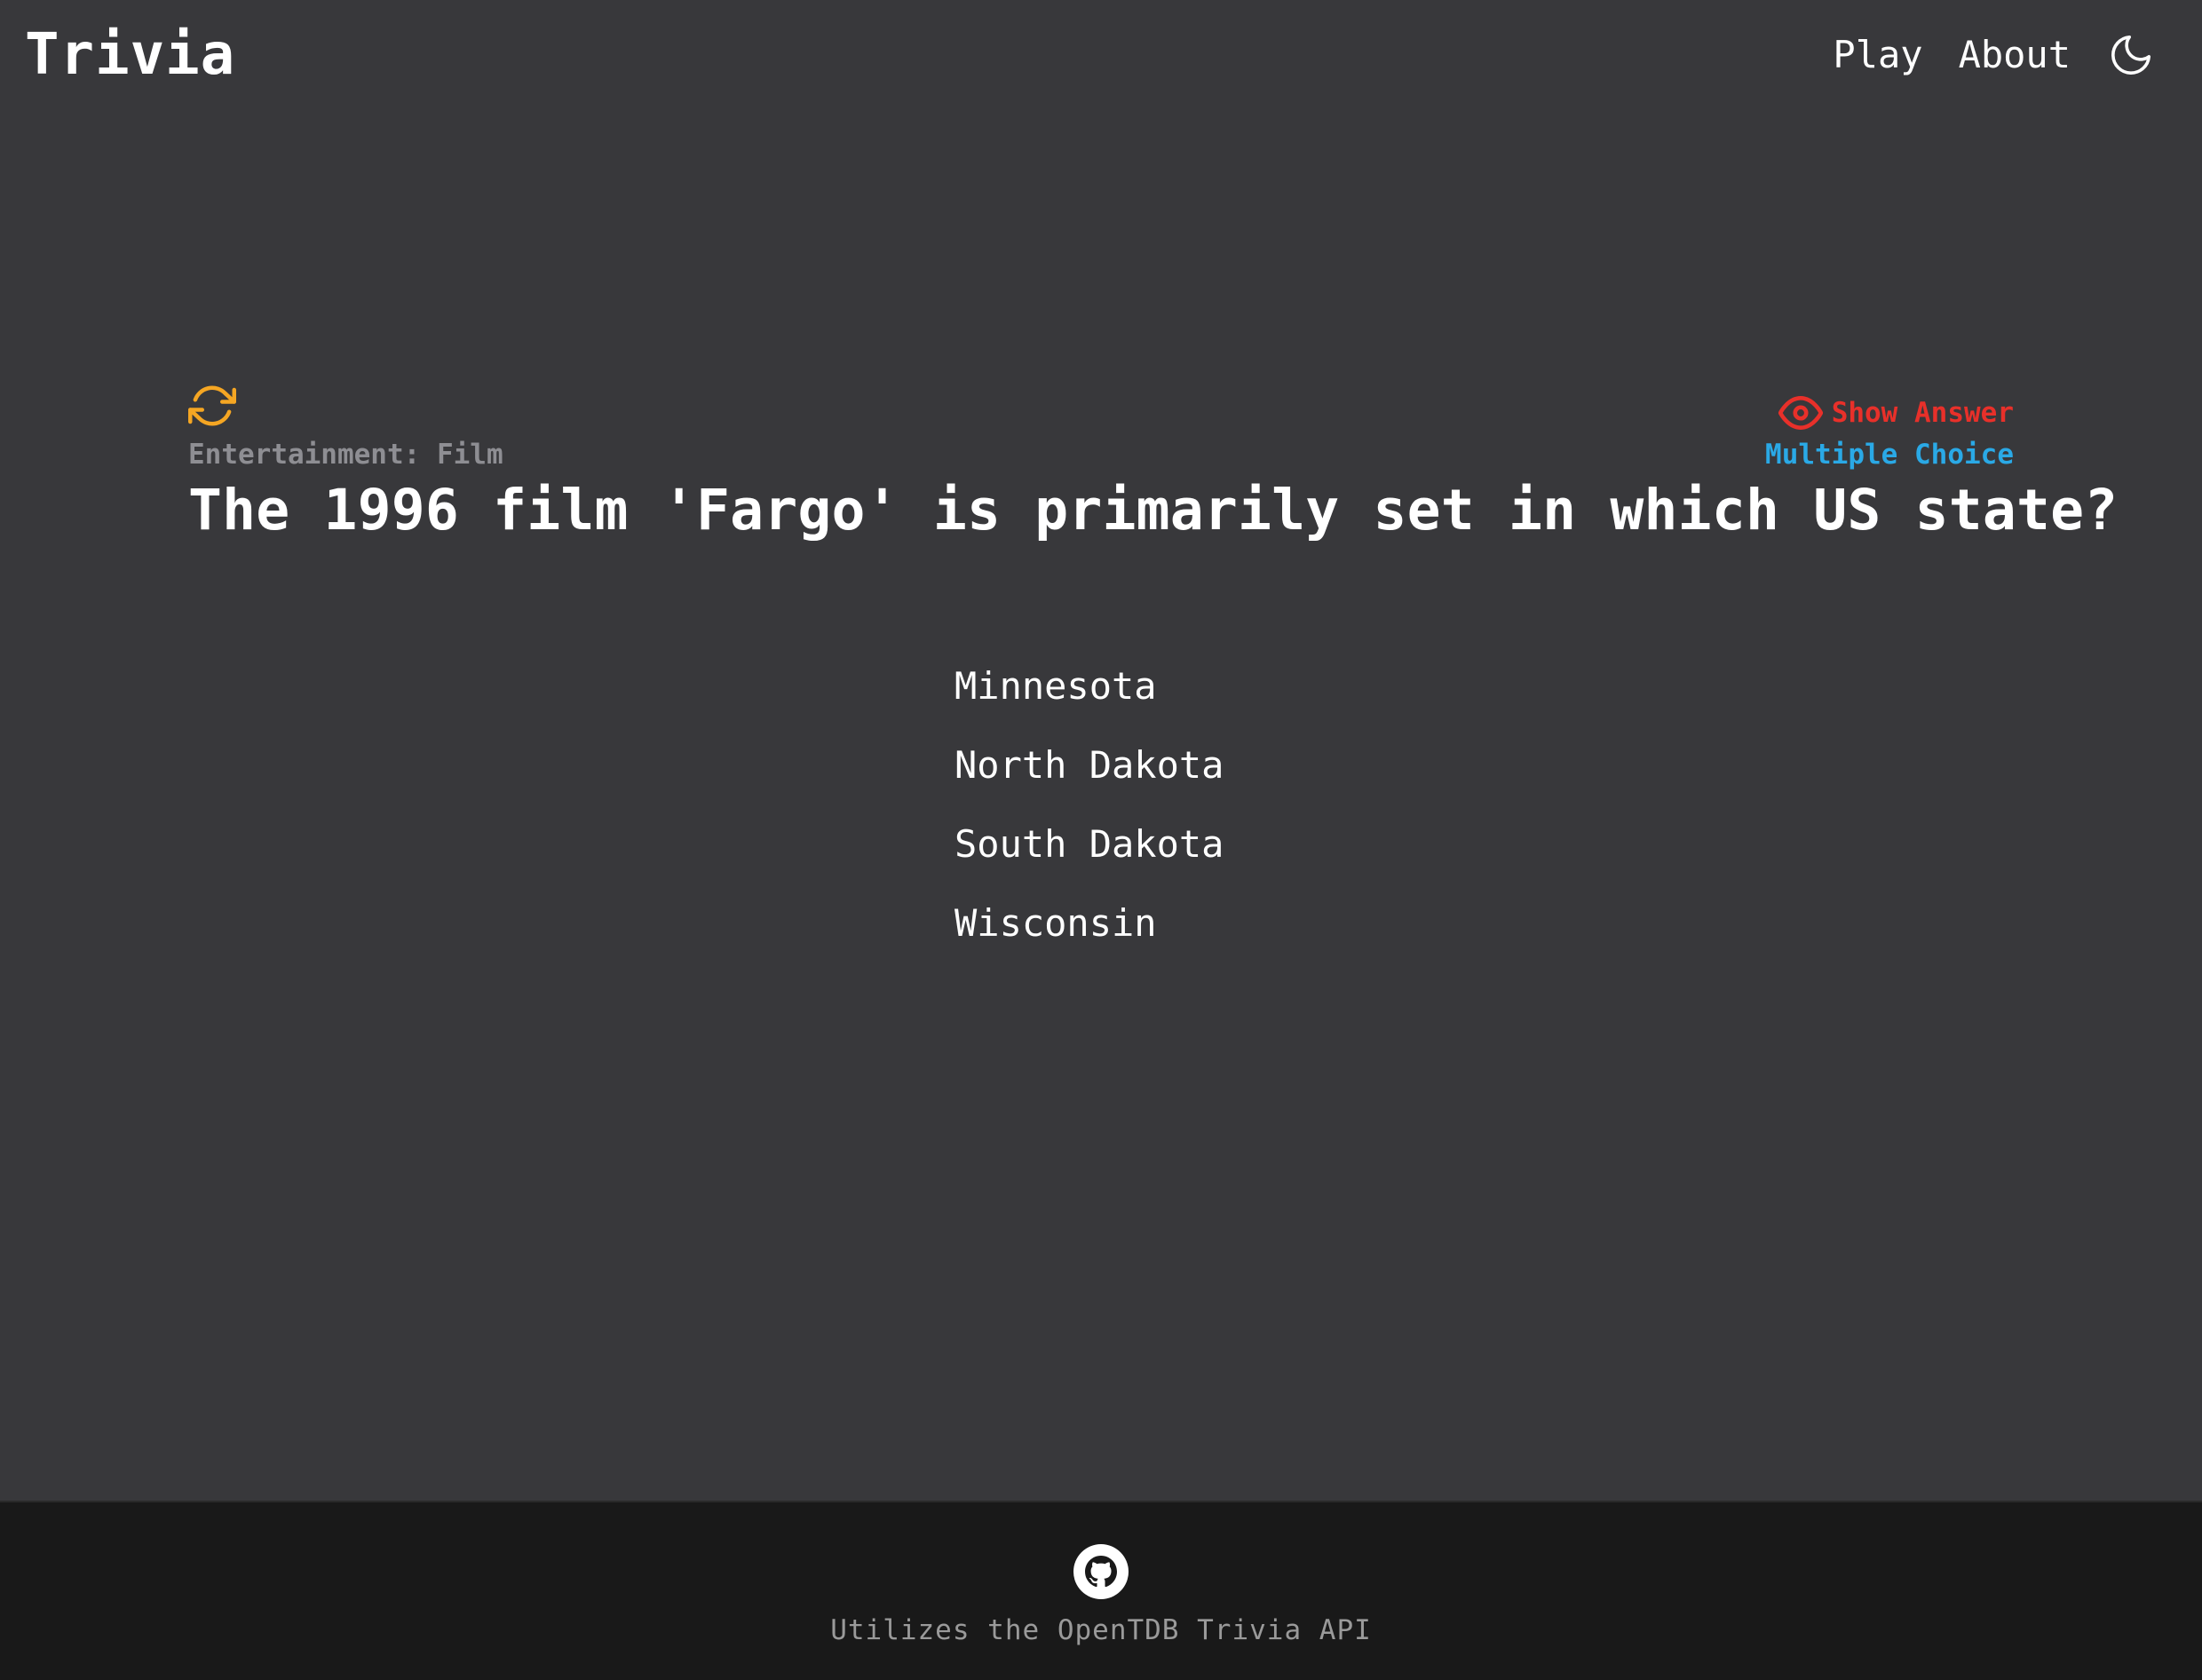  Describe the element at coordinates (1101, 1630) in the screenshot. I see `api-credit: Utilizes the OpenTDB Trivia API` at that location.